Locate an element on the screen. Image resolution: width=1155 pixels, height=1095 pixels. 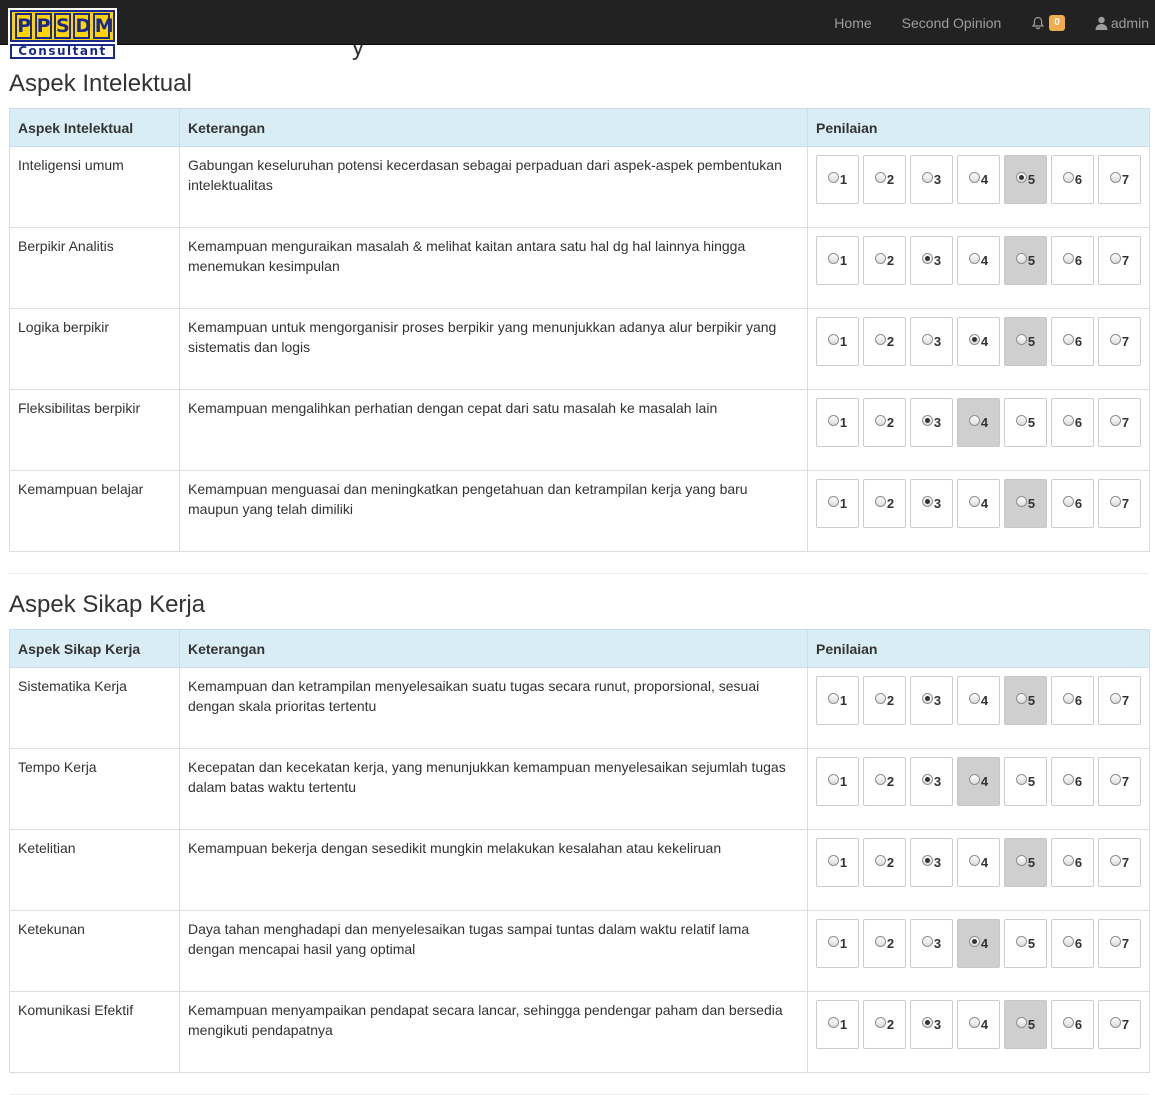
user-menu: admin is located at coordinates (1114, 22).